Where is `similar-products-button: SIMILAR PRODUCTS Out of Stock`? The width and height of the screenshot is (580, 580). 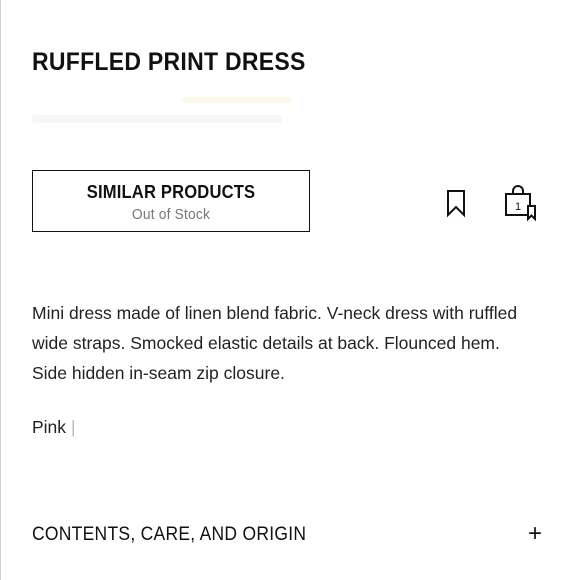
similar-products-button: SIMILAR PRODUCTS Out of Stock is located at coordinates (171, 201).